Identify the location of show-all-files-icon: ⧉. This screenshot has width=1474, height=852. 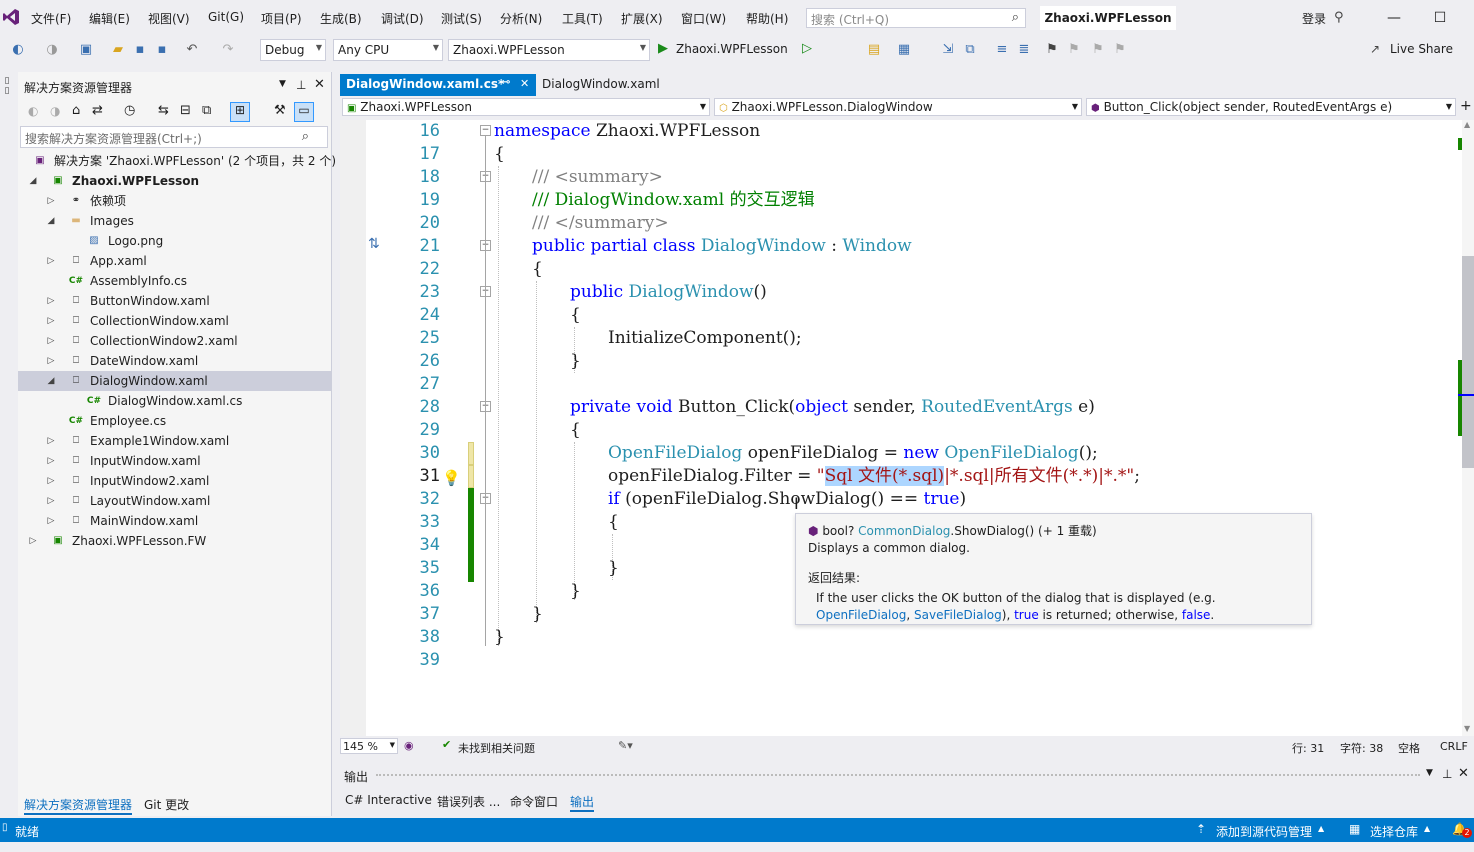
(206, 110).